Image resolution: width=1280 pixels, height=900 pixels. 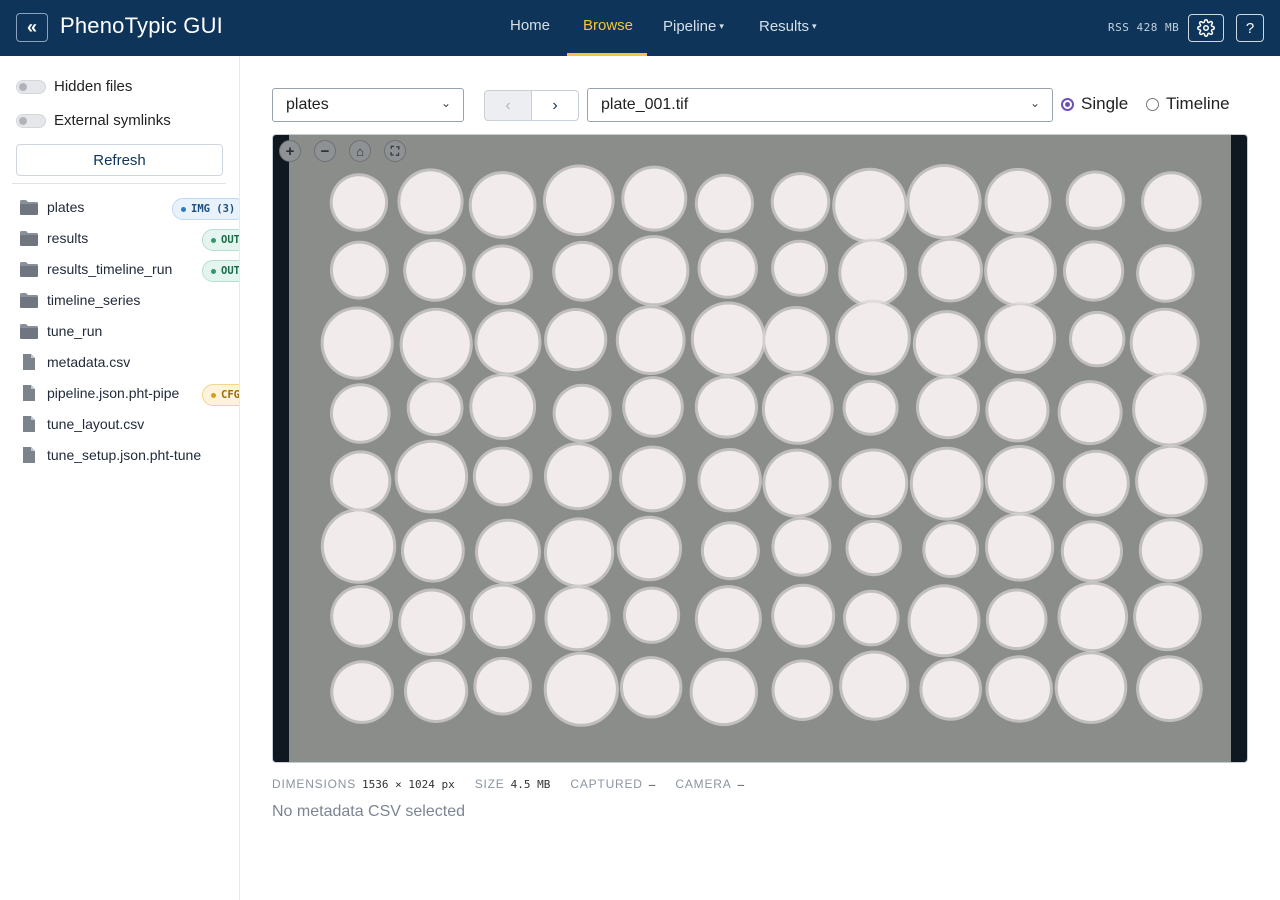 I want to click on help-button: ?, so click(x=1250, y=28).